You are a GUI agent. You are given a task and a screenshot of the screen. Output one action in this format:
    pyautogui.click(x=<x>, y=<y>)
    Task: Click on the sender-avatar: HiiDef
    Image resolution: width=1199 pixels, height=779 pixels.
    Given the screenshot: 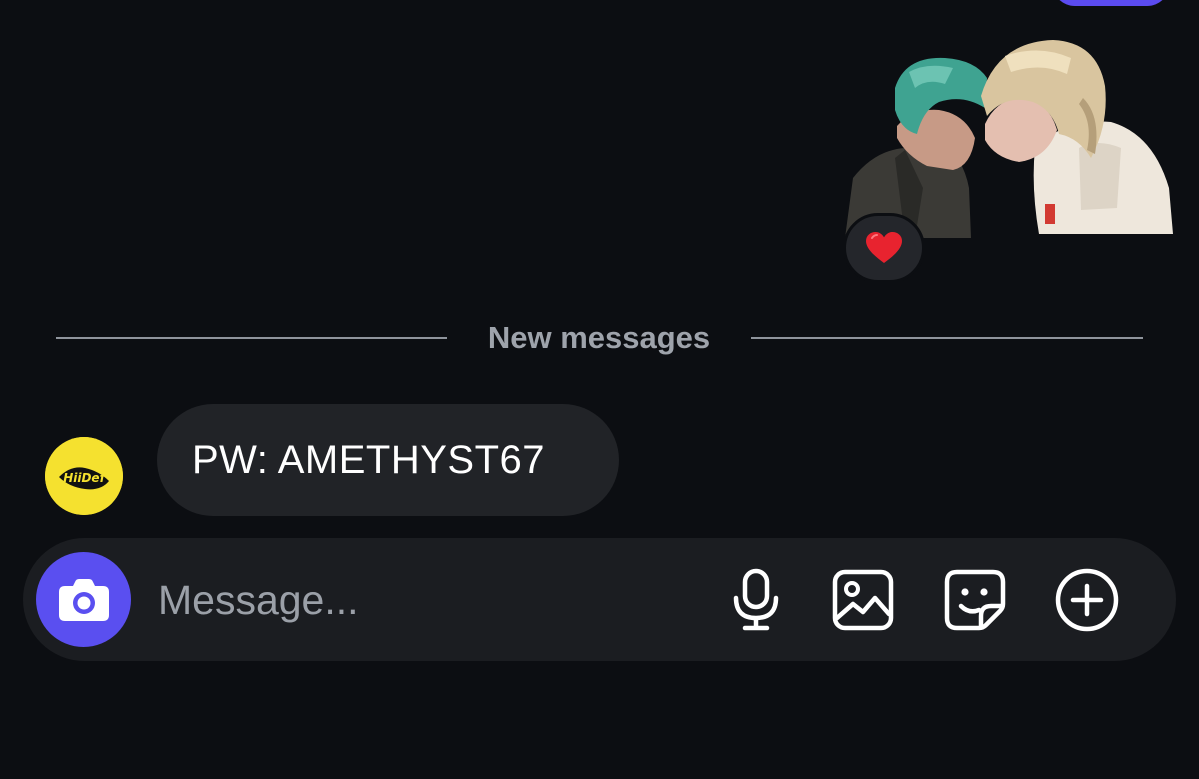 What is the action you would take?
    pyautogui.click(x=84, y=476)
    